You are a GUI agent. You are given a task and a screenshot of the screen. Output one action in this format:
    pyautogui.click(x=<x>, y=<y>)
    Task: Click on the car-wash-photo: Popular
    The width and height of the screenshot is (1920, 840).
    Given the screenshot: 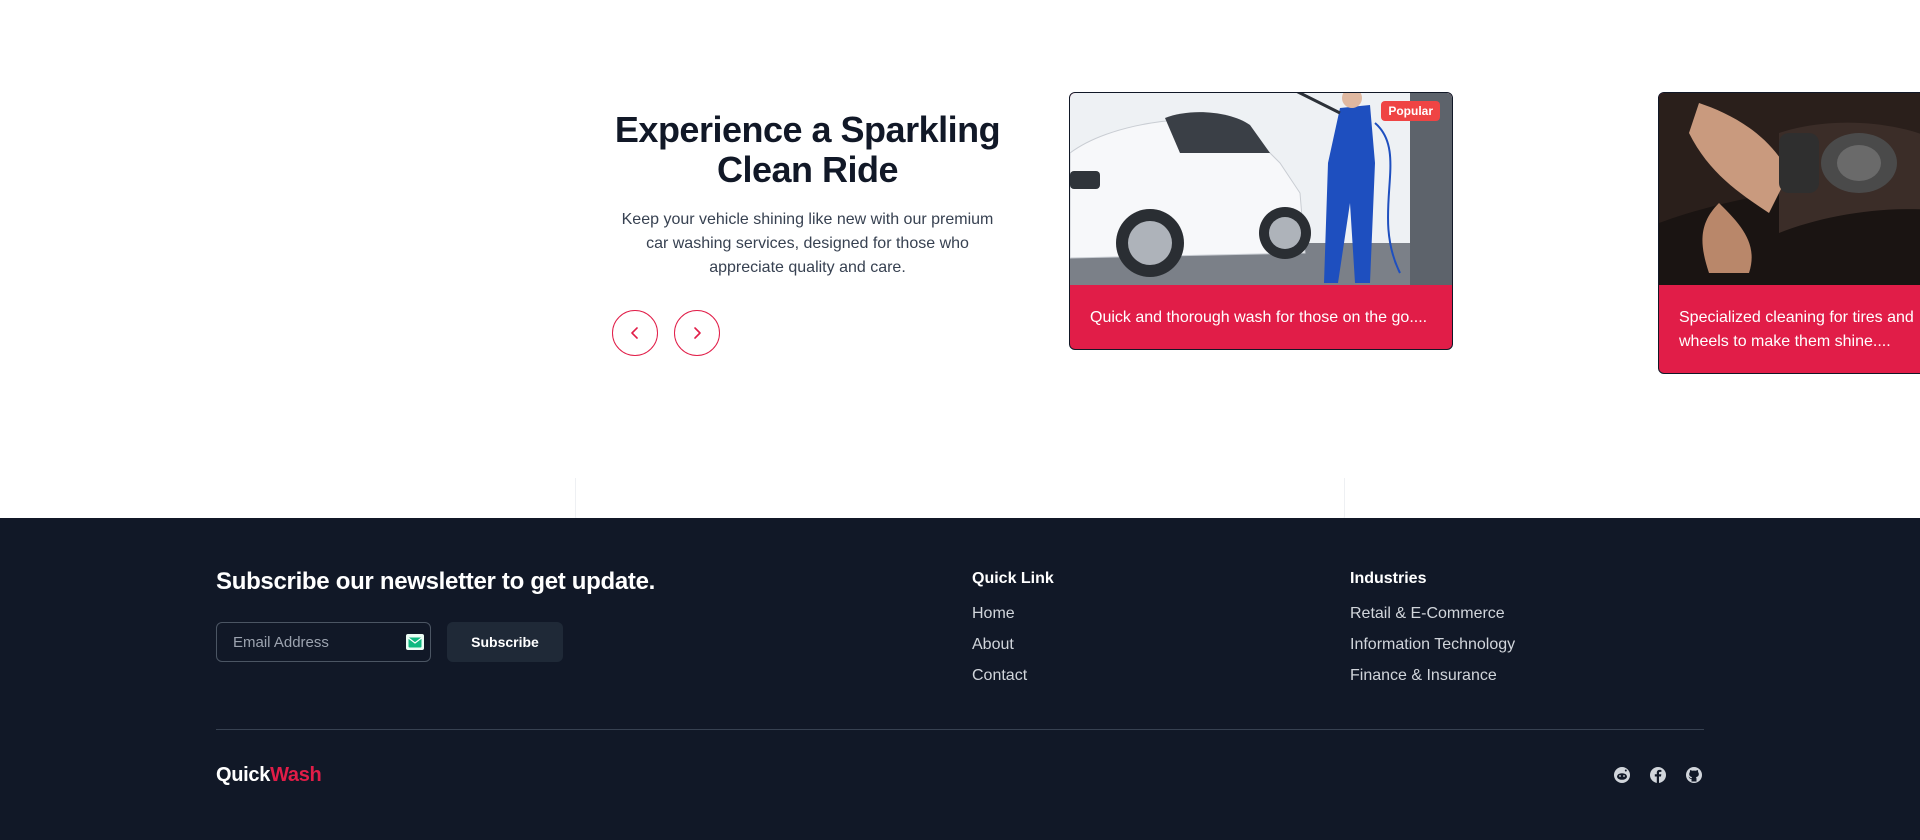 What is the action you would take?
    pyautogui.click(x=1261, y=189)
    